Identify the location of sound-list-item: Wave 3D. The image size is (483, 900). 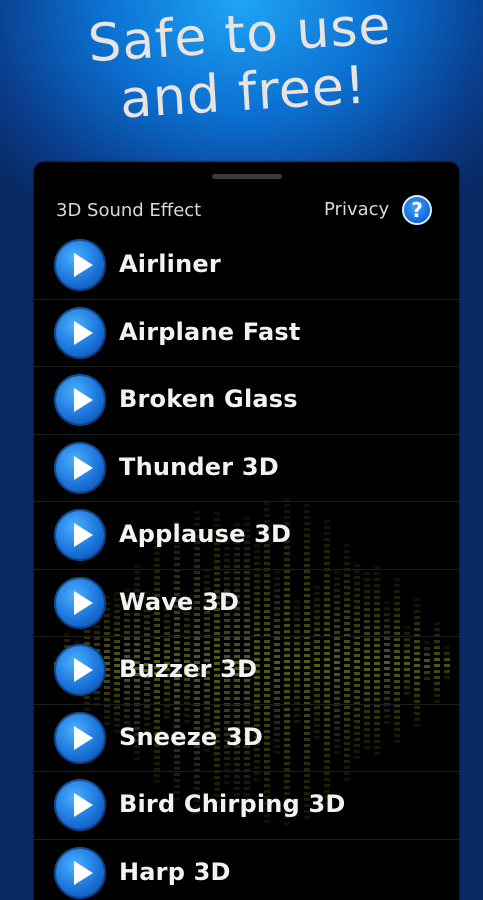
(246, 603).